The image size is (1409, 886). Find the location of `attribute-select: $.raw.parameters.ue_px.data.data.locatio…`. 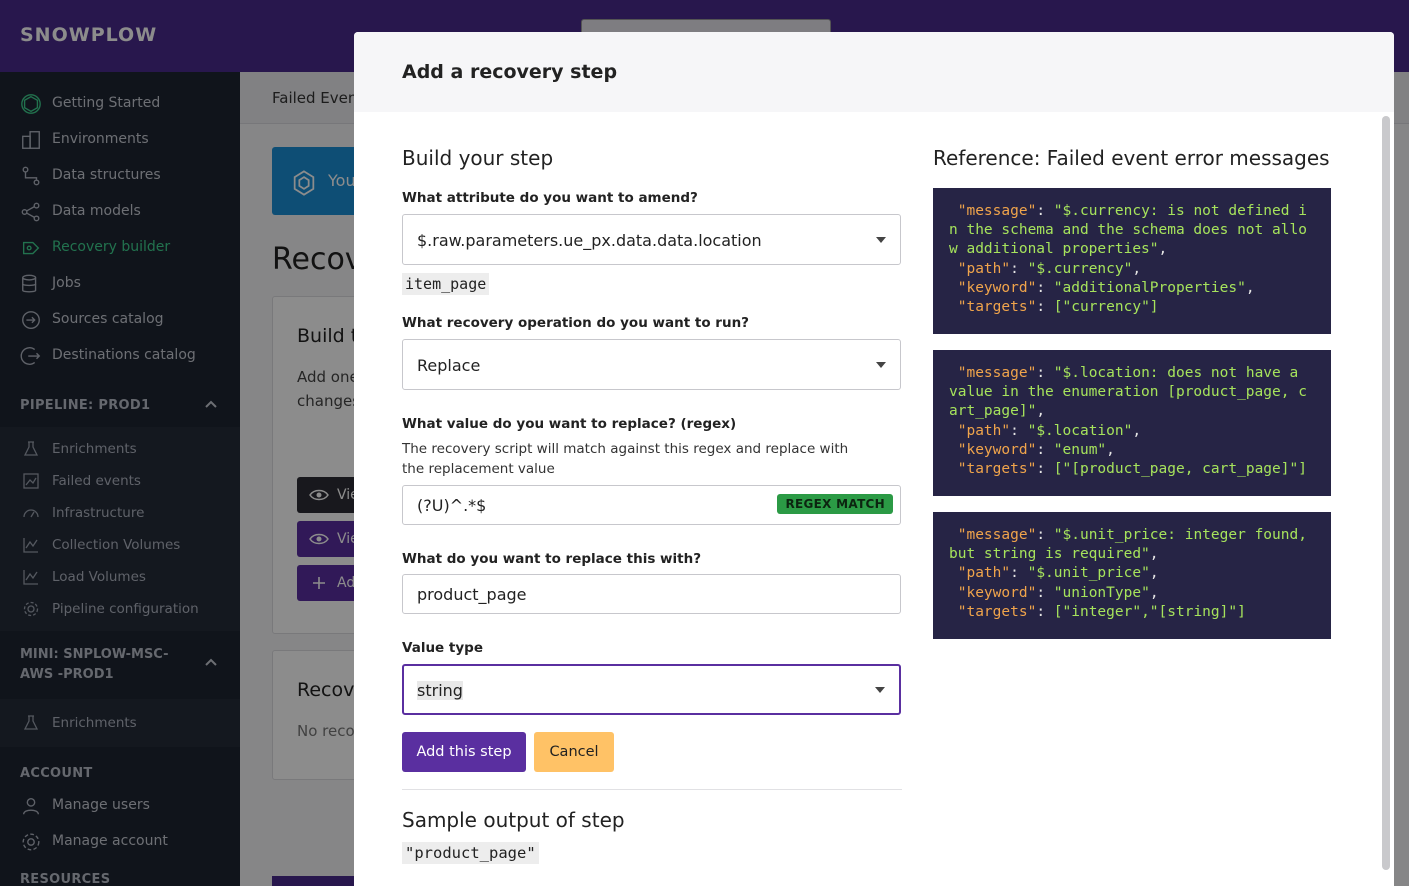

attribute-select: $.raw.parameters.ue_px.data.data.locatio… is located at coordinates (651, 239).